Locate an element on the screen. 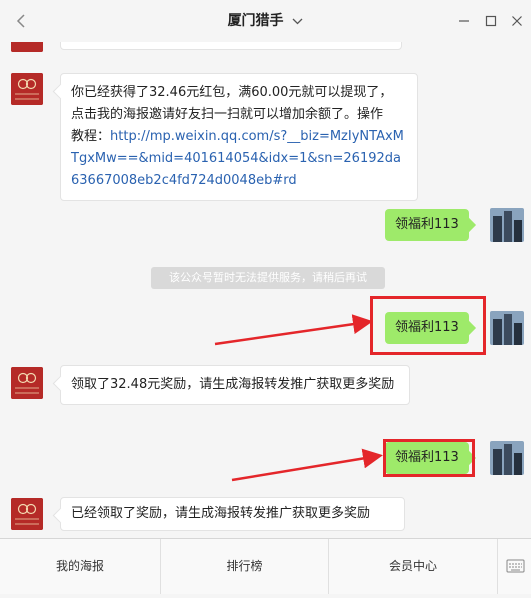 The width and height of the screenshot is (531, 598). bottom-menu: 我的海报 排行榜 会员中心 is located at coordinates (265, 566).